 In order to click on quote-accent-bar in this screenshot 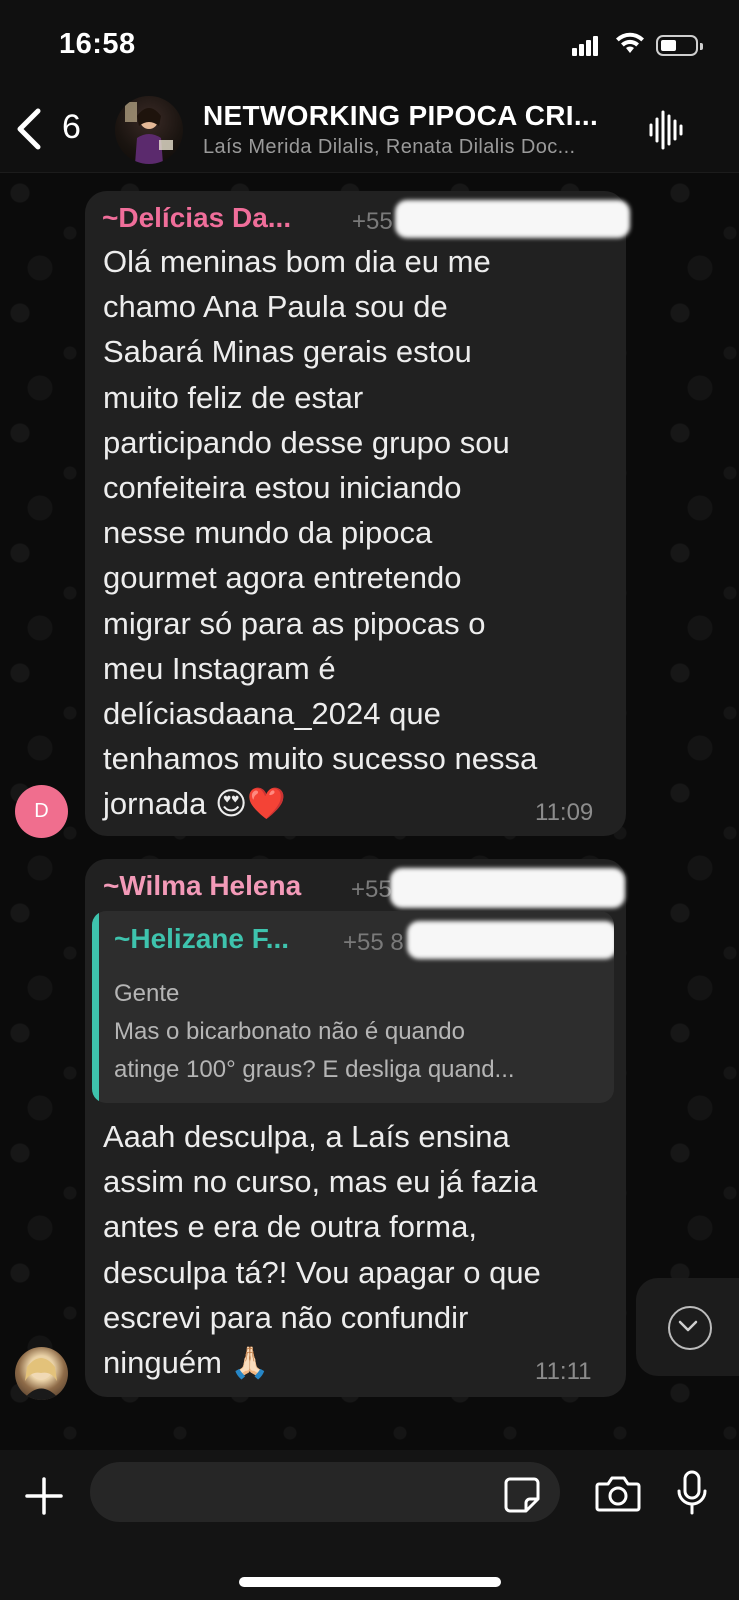, I will do `click(95, 1007)`.